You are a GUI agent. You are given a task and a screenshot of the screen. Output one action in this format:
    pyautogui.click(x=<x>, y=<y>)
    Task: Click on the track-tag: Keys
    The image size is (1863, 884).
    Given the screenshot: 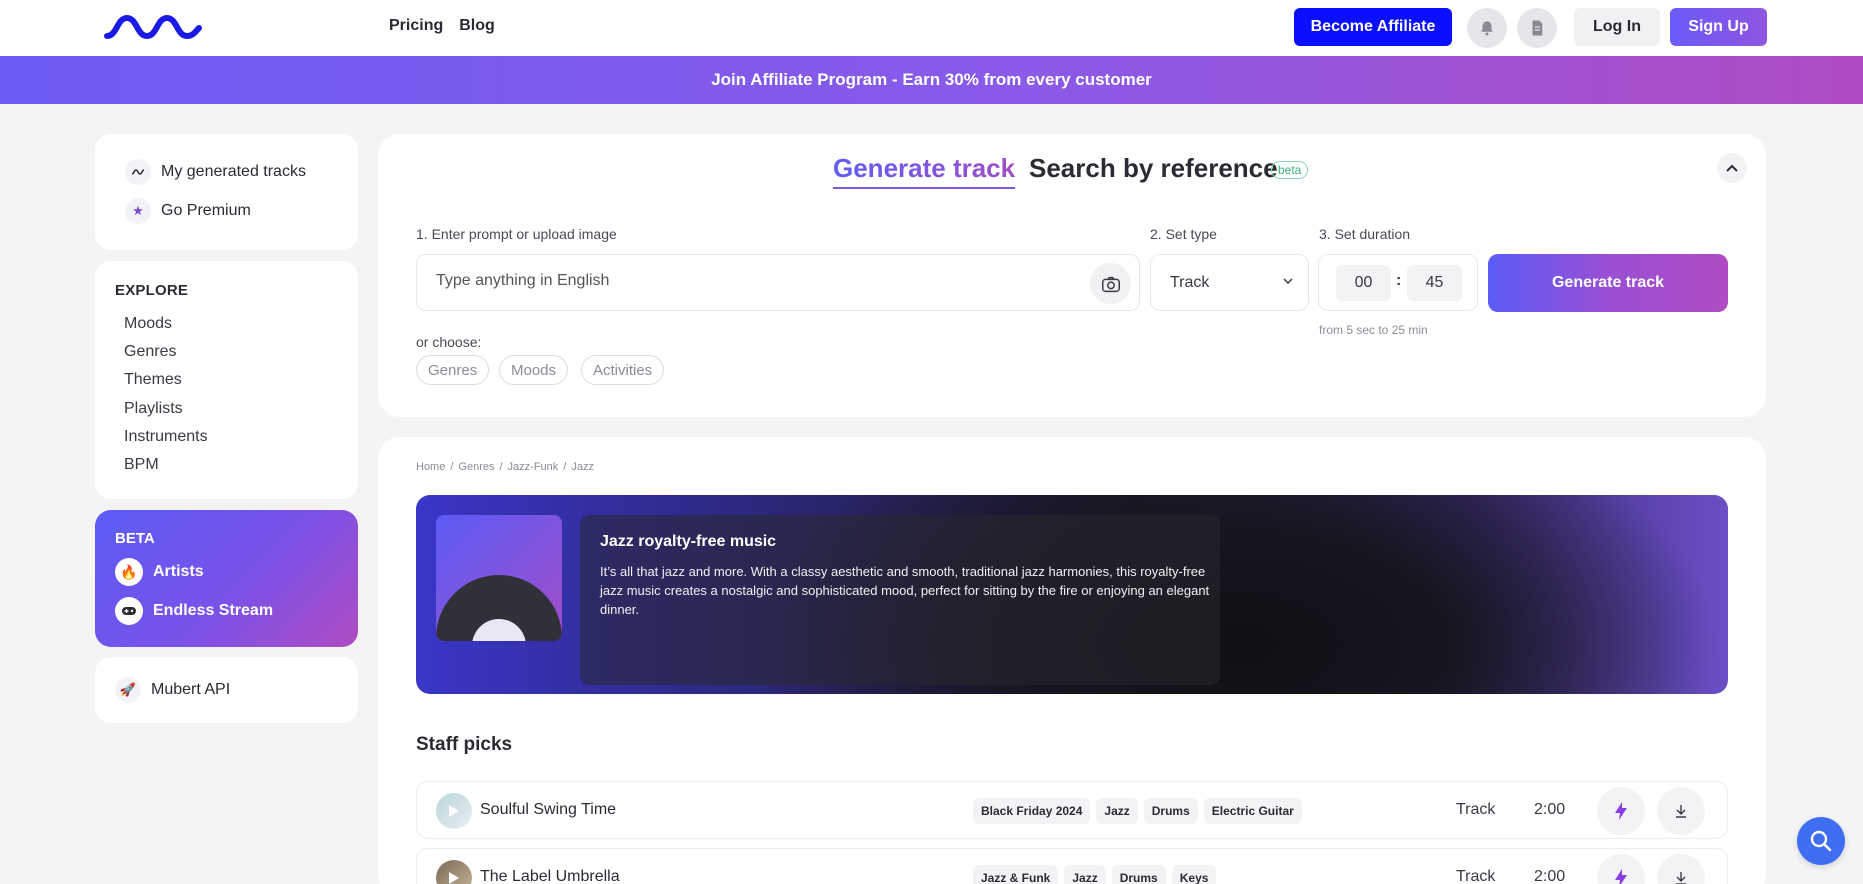 What is the action you would take?
    pyautogui.click(x=1194, y=874)
    